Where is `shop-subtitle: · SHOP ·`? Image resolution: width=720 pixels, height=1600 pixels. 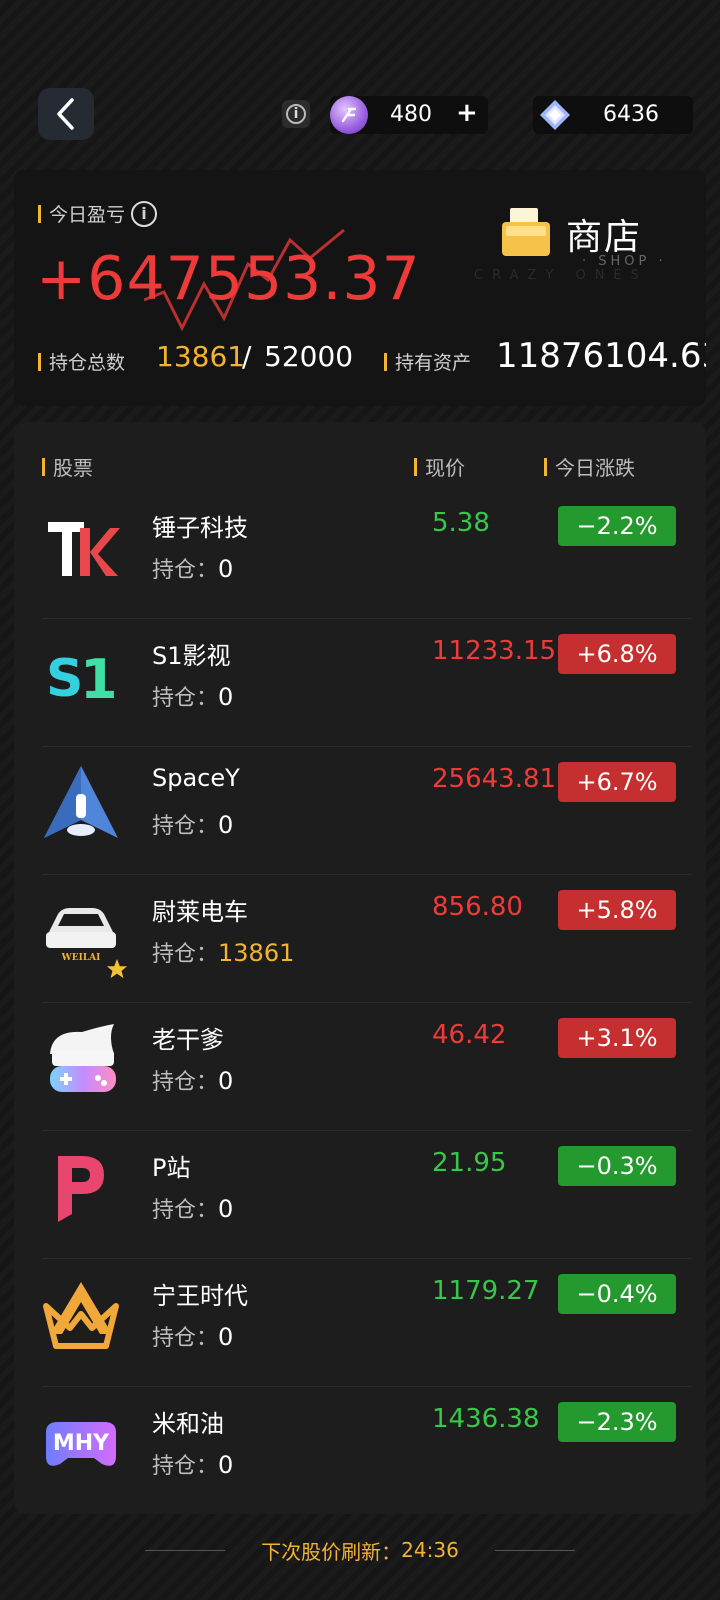 shop-subtitle: · SHOP · is located at coordinates (624, 261).